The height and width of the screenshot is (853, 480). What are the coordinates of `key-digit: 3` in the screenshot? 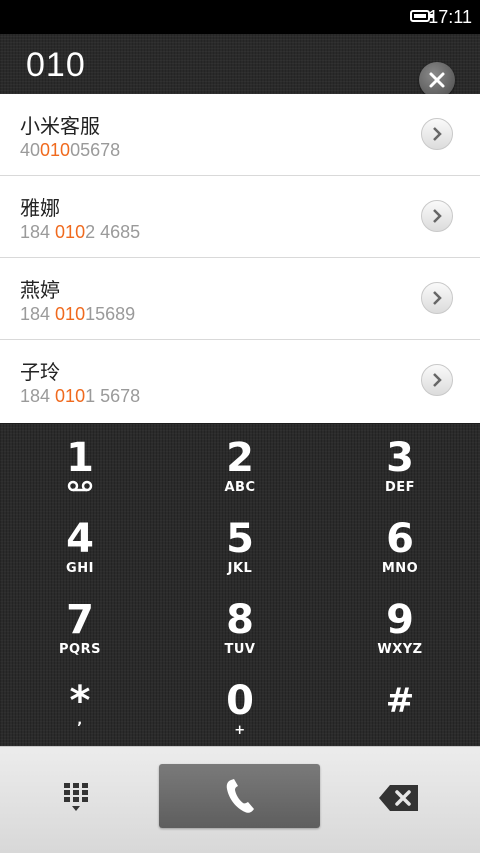 It's located at (400, 458).